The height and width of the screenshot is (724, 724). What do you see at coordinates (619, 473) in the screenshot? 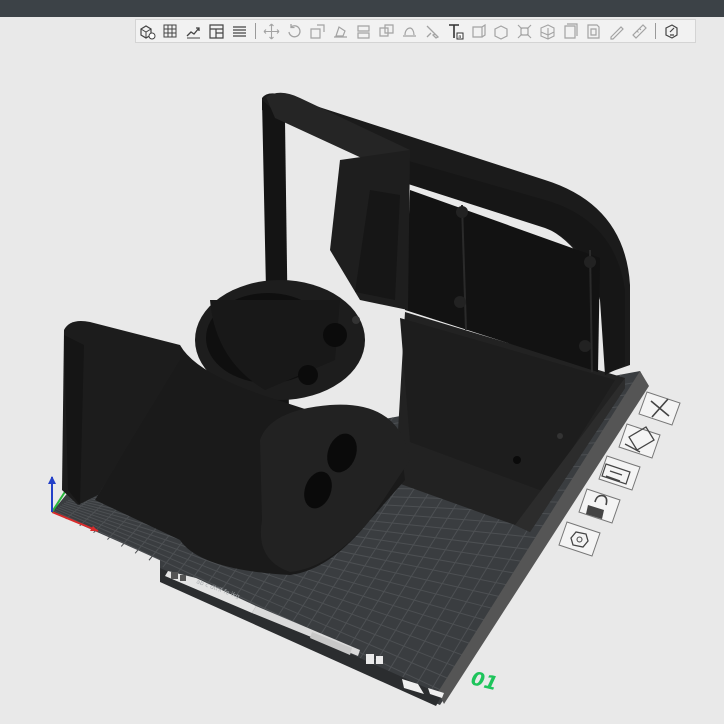
I see `arrange-button` at bounding box center [619, 473].